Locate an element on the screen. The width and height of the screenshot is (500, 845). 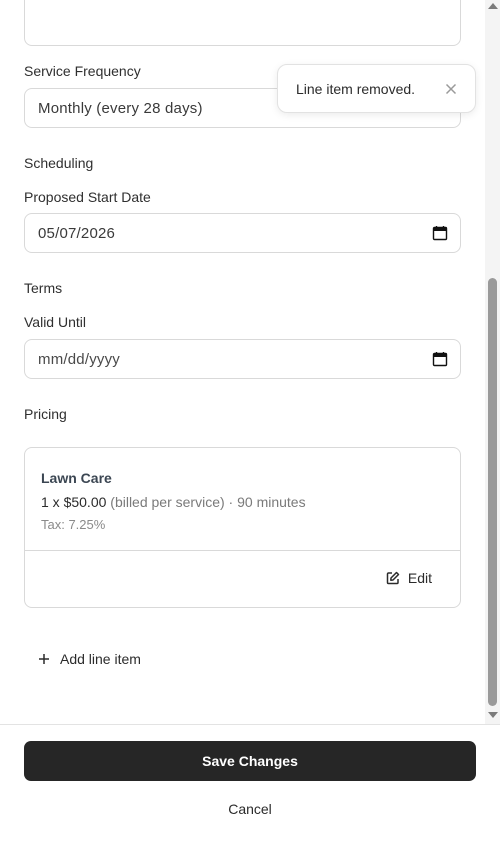
vertical-scrollbar is located at coordinates (492, 362).